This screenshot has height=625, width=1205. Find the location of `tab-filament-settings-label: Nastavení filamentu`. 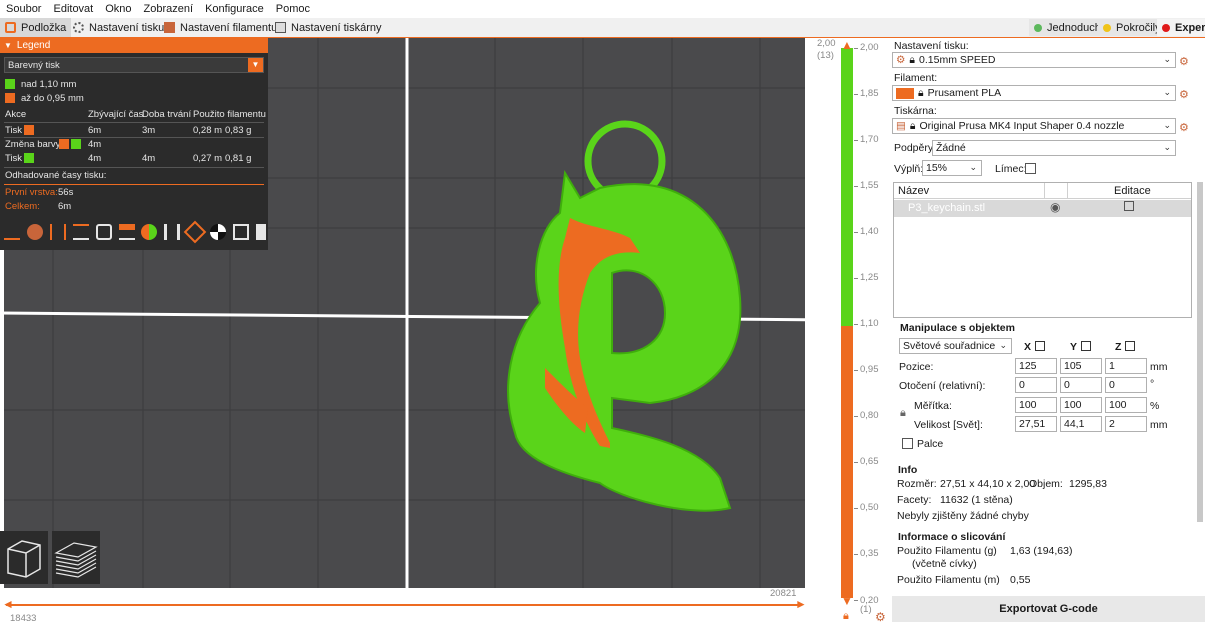

tab-filament-settings-label: Nastavení filamentu is located at coordinates (229, 27).